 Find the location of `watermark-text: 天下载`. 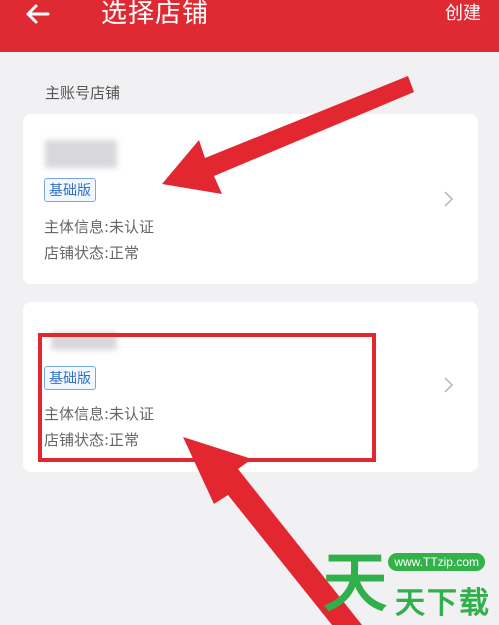

watermark-text: 天下载 is located at coordinates (443, 603).